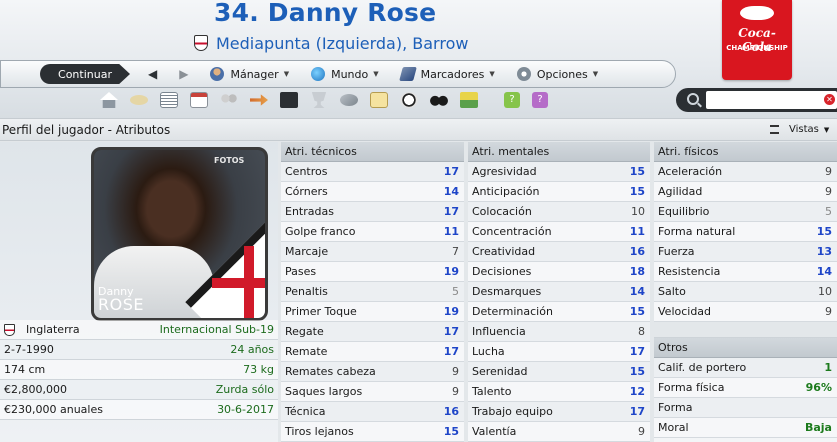 Image resolution: width=837 pixels, height=442 pixels. I want to click on forward-arrow-icon: ▶, so click(183, 74).